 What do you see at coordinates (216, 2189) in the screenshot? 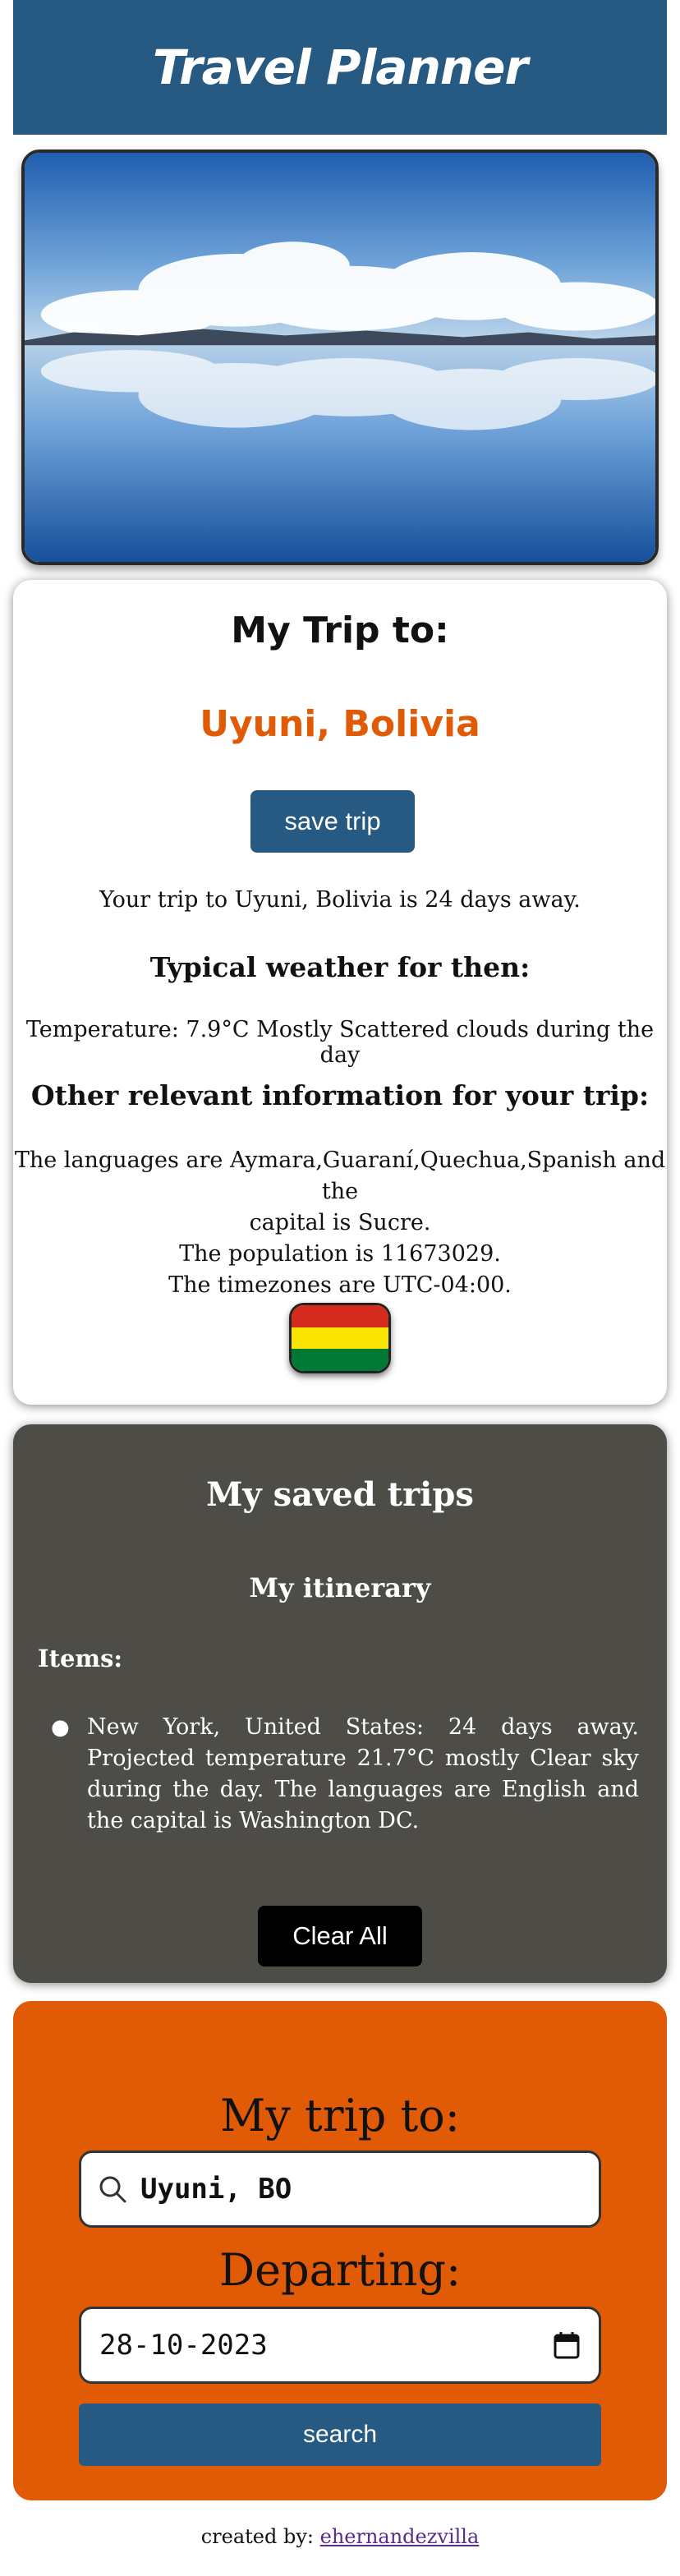
I see `destination-value: Uyuni, BO` at bounding box center [216, 2189].